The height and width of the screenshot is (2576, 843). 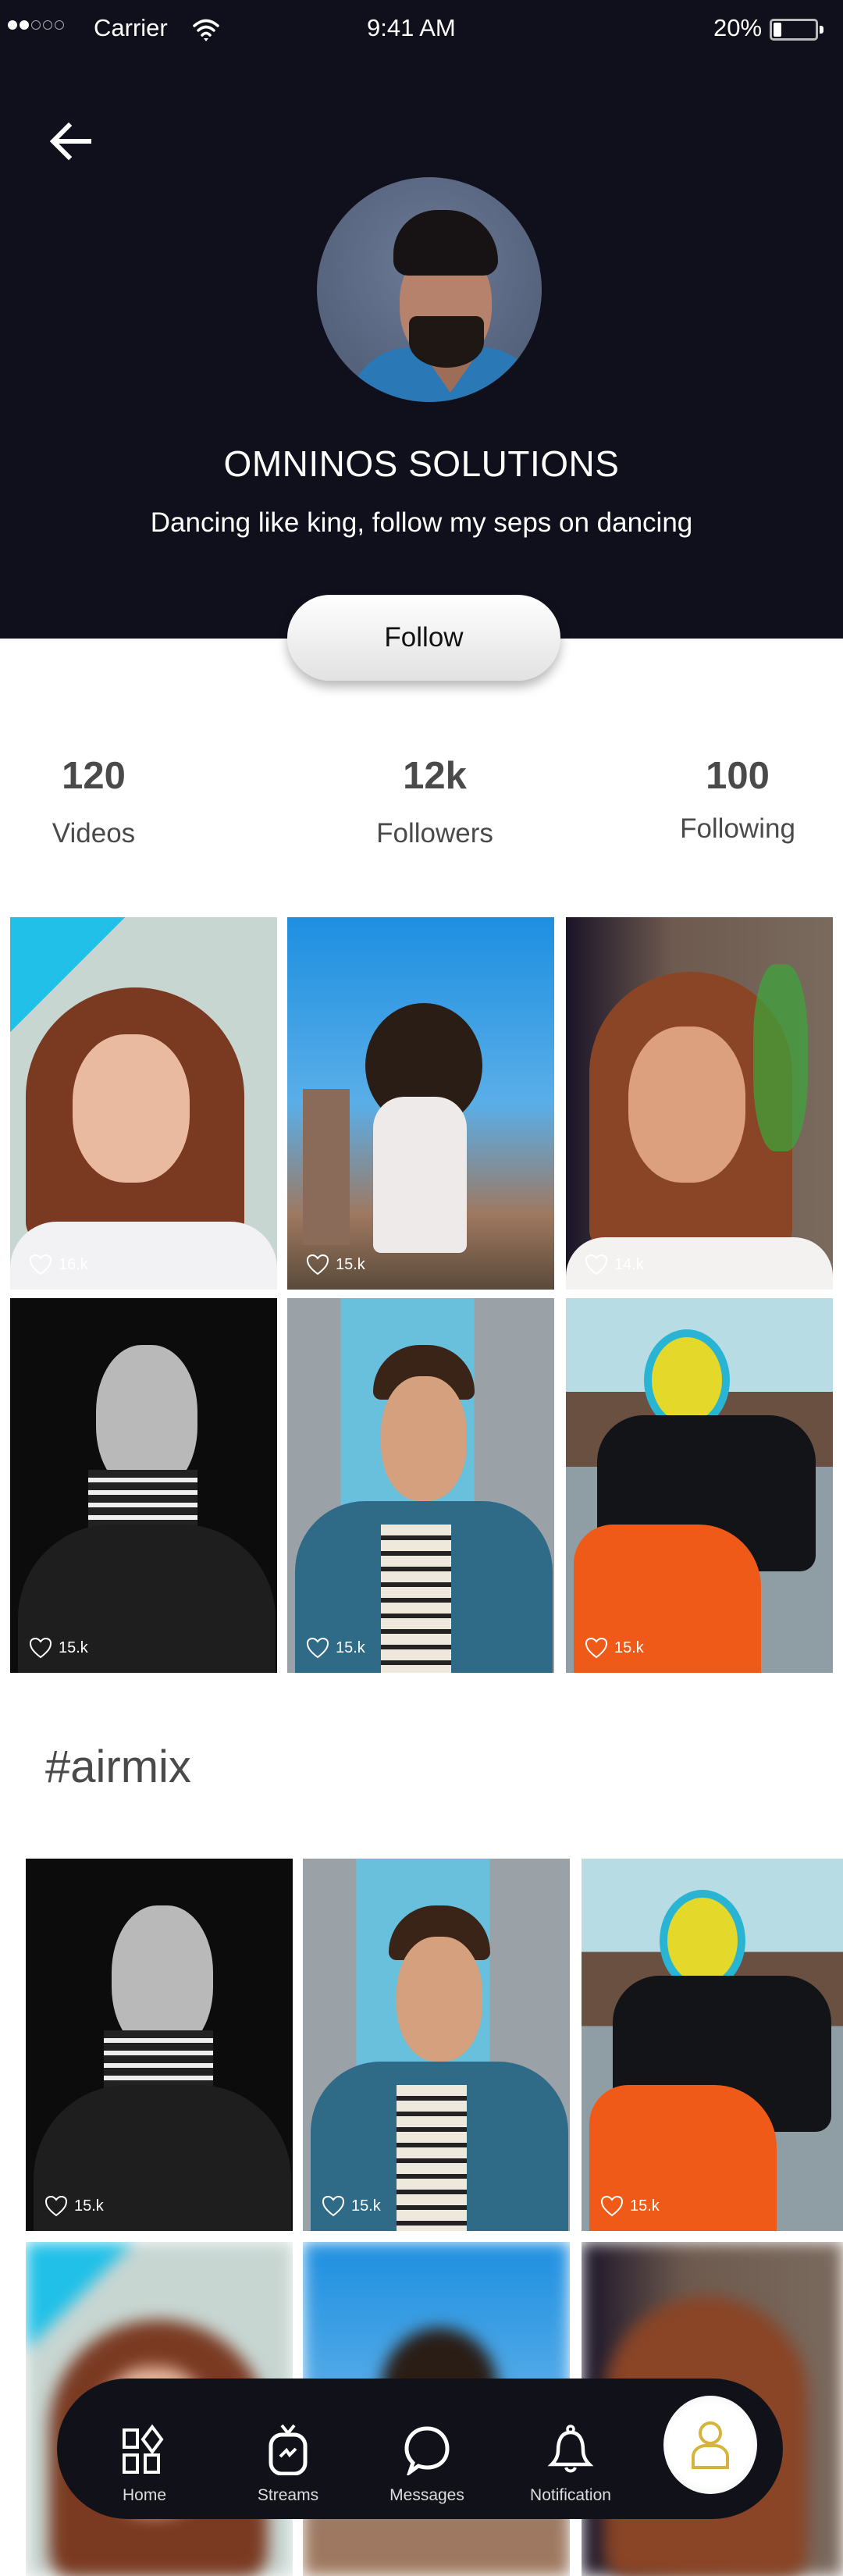 I want to click on nav-home: Home, so click(x=144, y=2449).